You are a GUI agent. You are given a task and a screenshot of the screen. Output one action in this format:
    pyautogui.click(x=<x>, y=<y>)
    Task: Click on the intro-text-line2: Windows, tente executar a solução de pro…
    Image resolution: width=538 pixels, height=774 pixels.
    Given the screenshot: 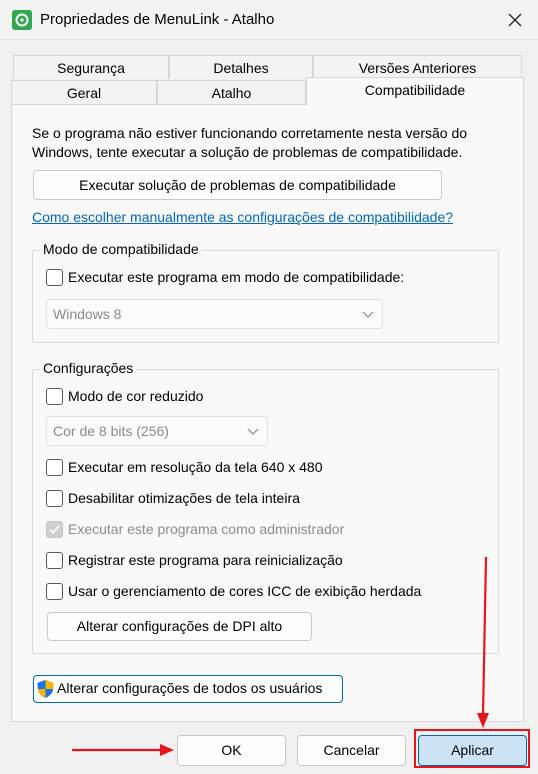 What is the action you would take?
    pyautogui.click(x=247, y=152)
    